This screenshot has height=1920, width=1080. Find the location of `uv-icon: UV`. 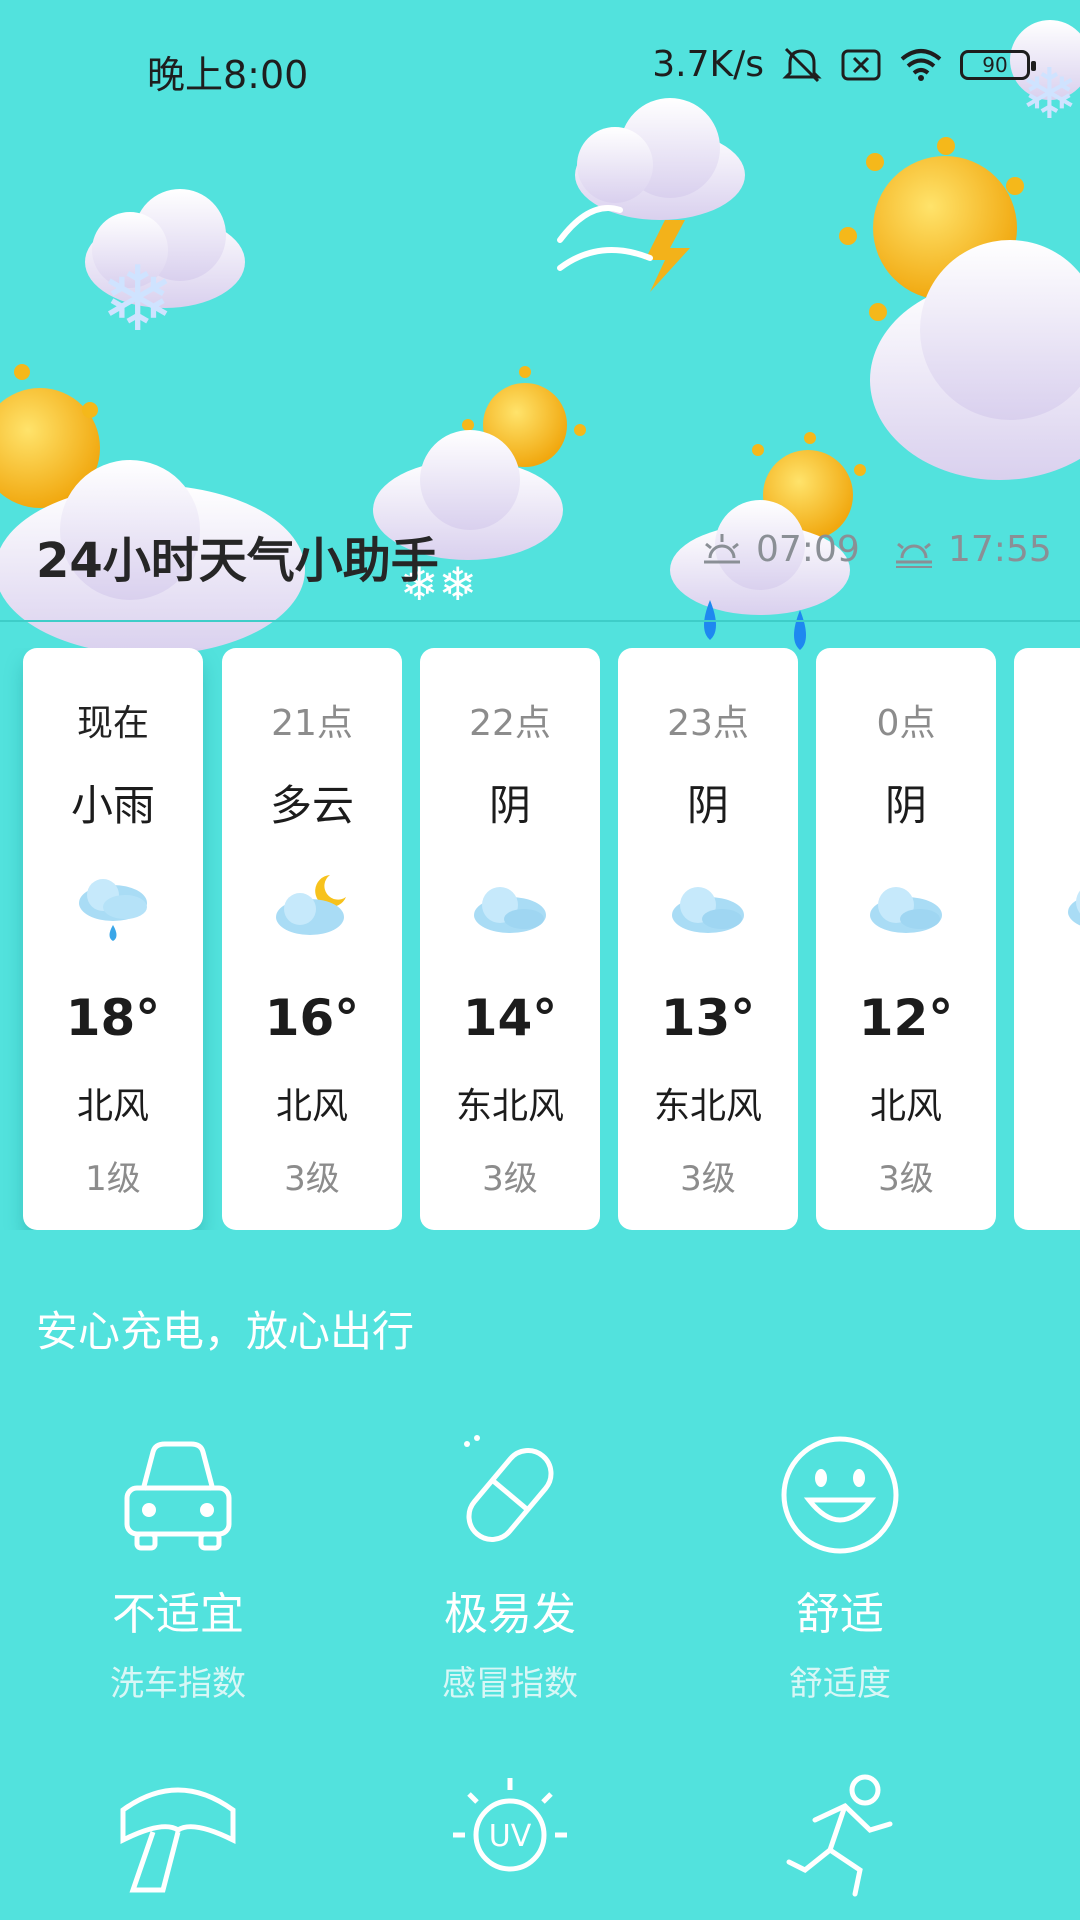

uv-icon: UV is located at coordinates (510, 1825).